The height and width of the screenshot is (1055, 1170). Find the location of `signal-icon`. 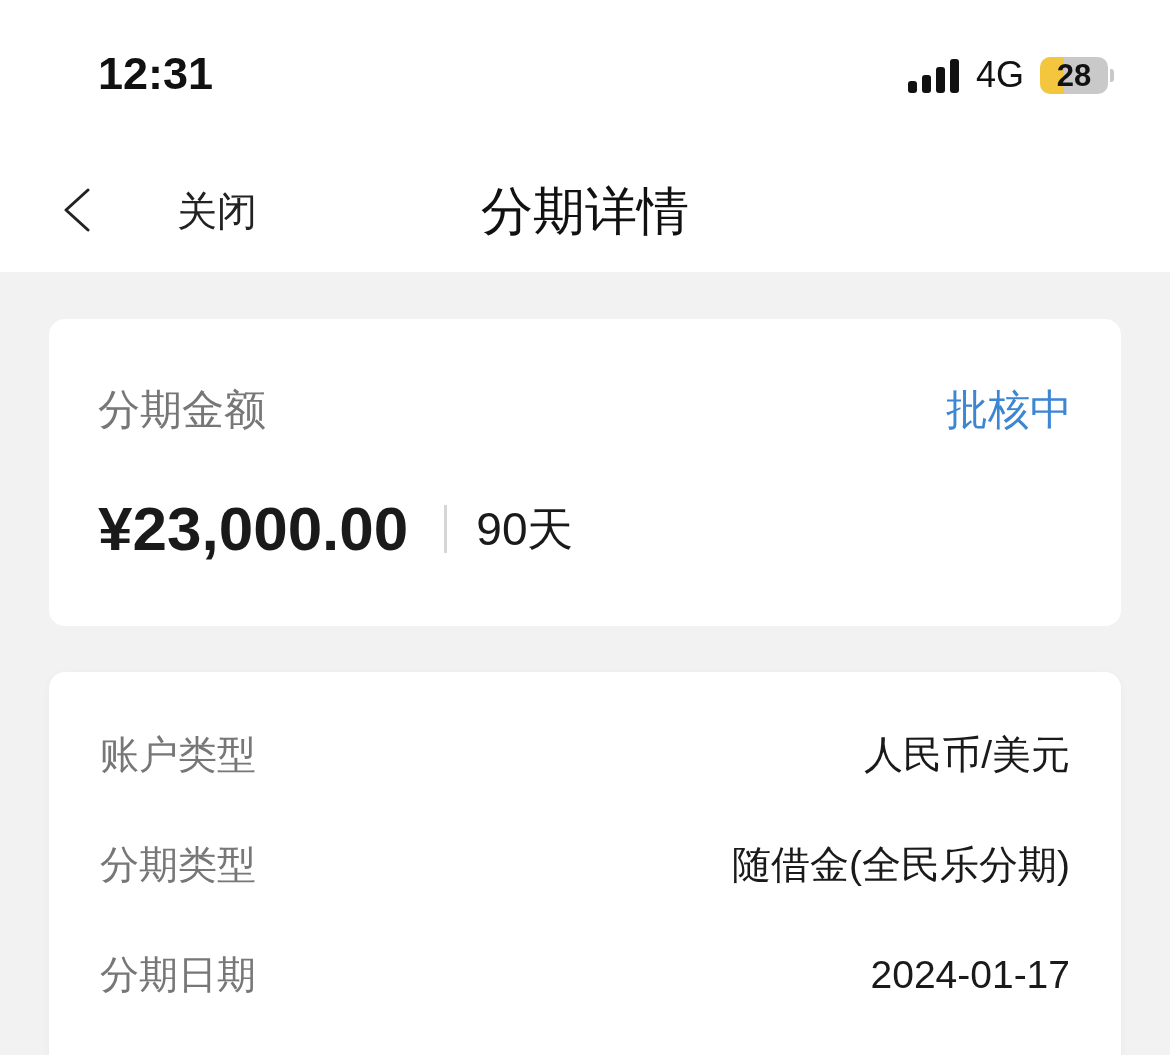

signal-icon is located at coordinates (933, 75).